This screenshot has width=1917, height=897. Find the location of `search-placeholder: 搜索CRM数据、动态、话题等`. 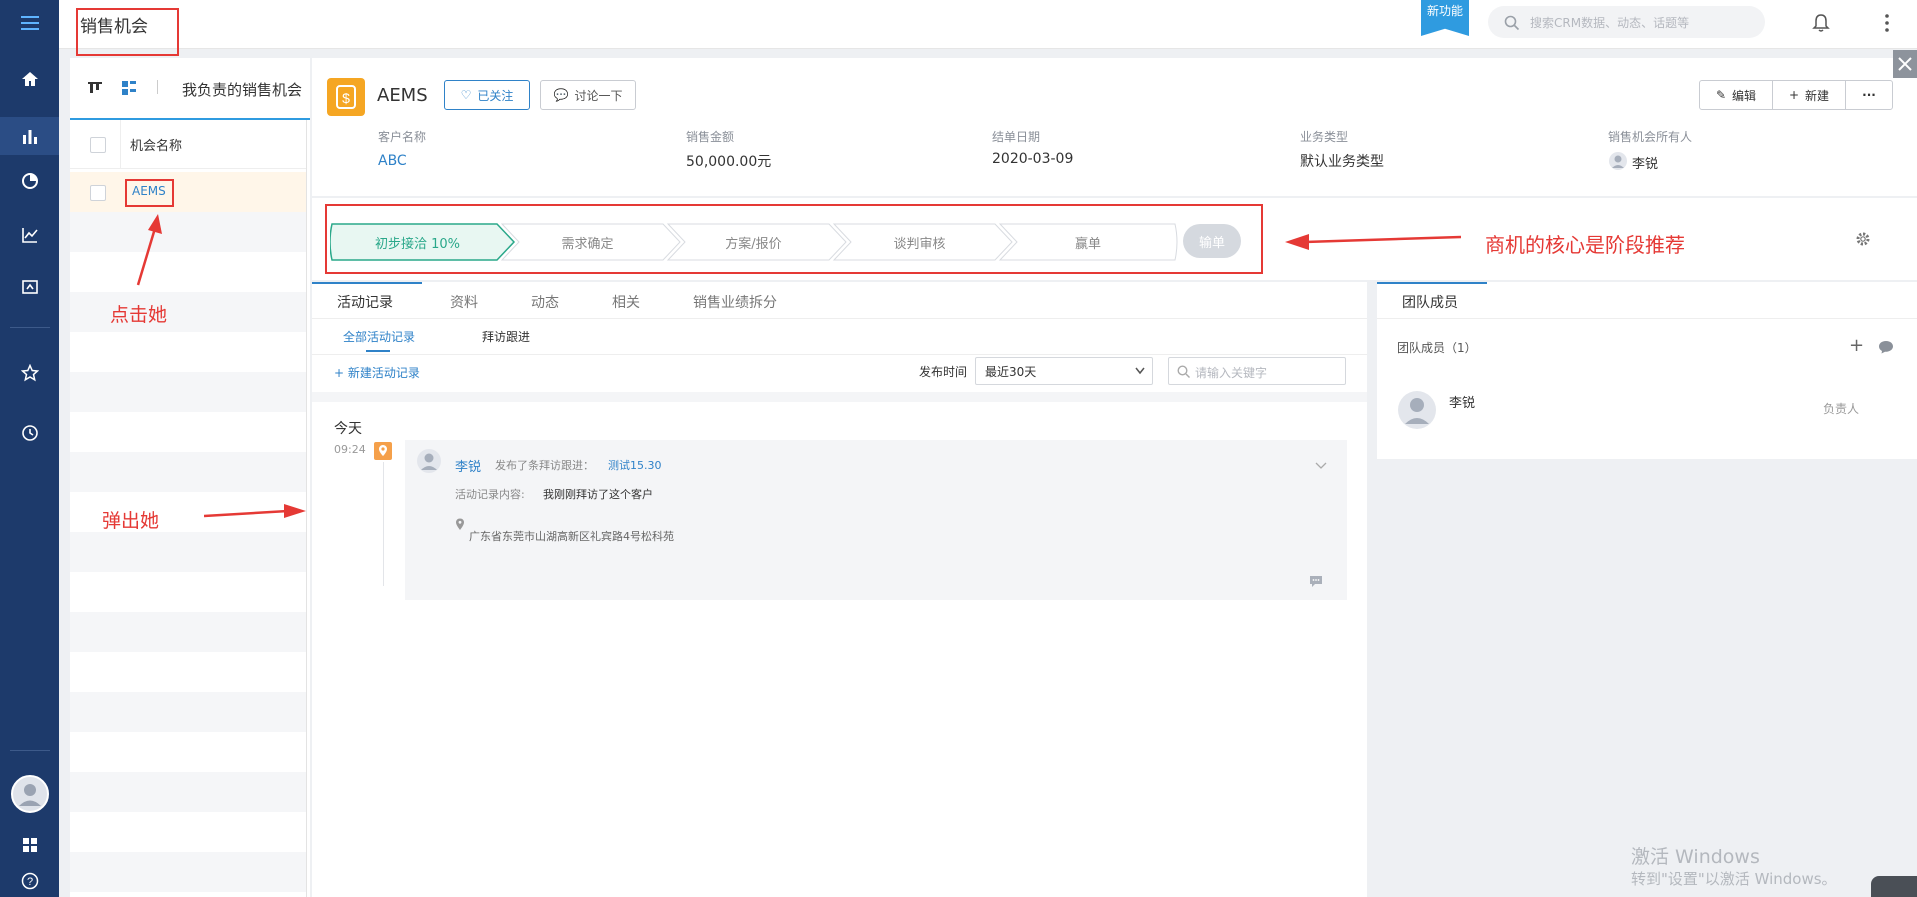

search-placeholder: 搜索CRM数据、动态、话题等 is located at coordinates (1610, 23).